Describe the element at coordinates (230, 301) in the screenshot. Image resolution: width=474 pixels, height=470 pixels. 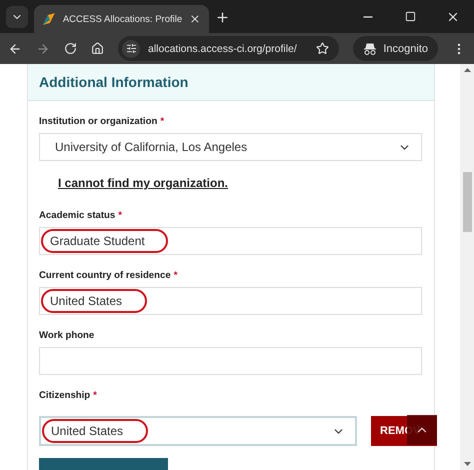
I see `input-field: United States` at that location.